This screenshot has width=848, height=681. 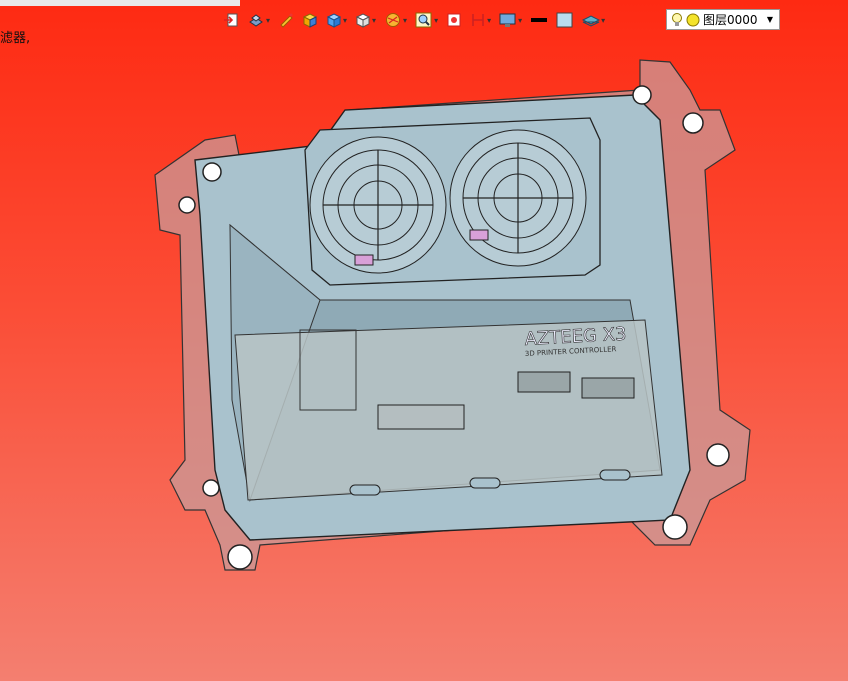 I want to click on section-button: ▾, so click(x=480, y=20).